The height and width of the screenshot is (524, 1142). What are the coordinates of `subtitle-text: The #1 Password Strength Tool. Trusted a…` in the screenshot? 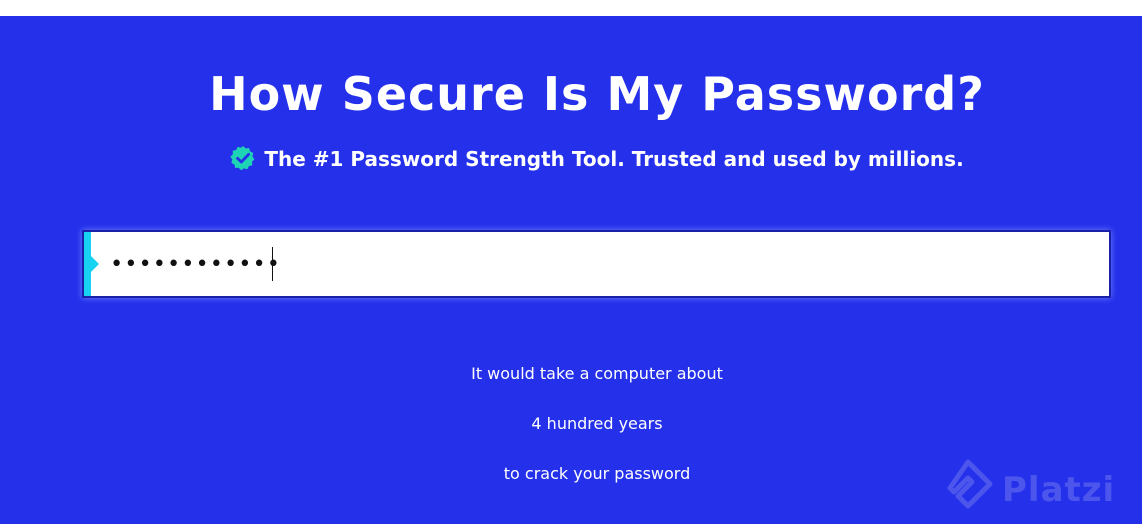 It's located at (614, 159).